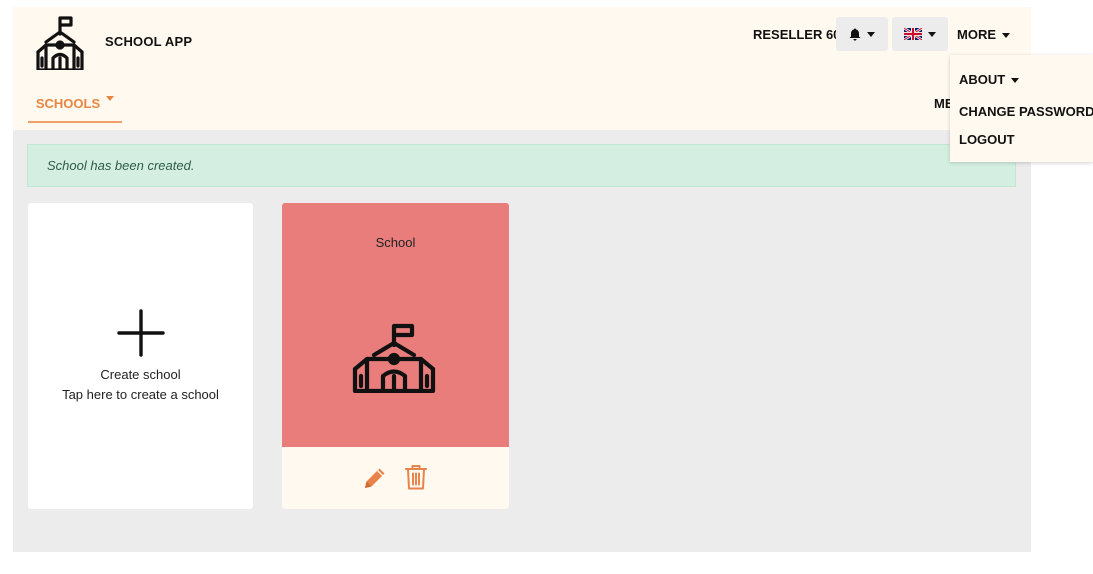 Image resolution: width=1093 pixels, height=574 pixels. I want to click on school-card-actions, so click(395, 478).